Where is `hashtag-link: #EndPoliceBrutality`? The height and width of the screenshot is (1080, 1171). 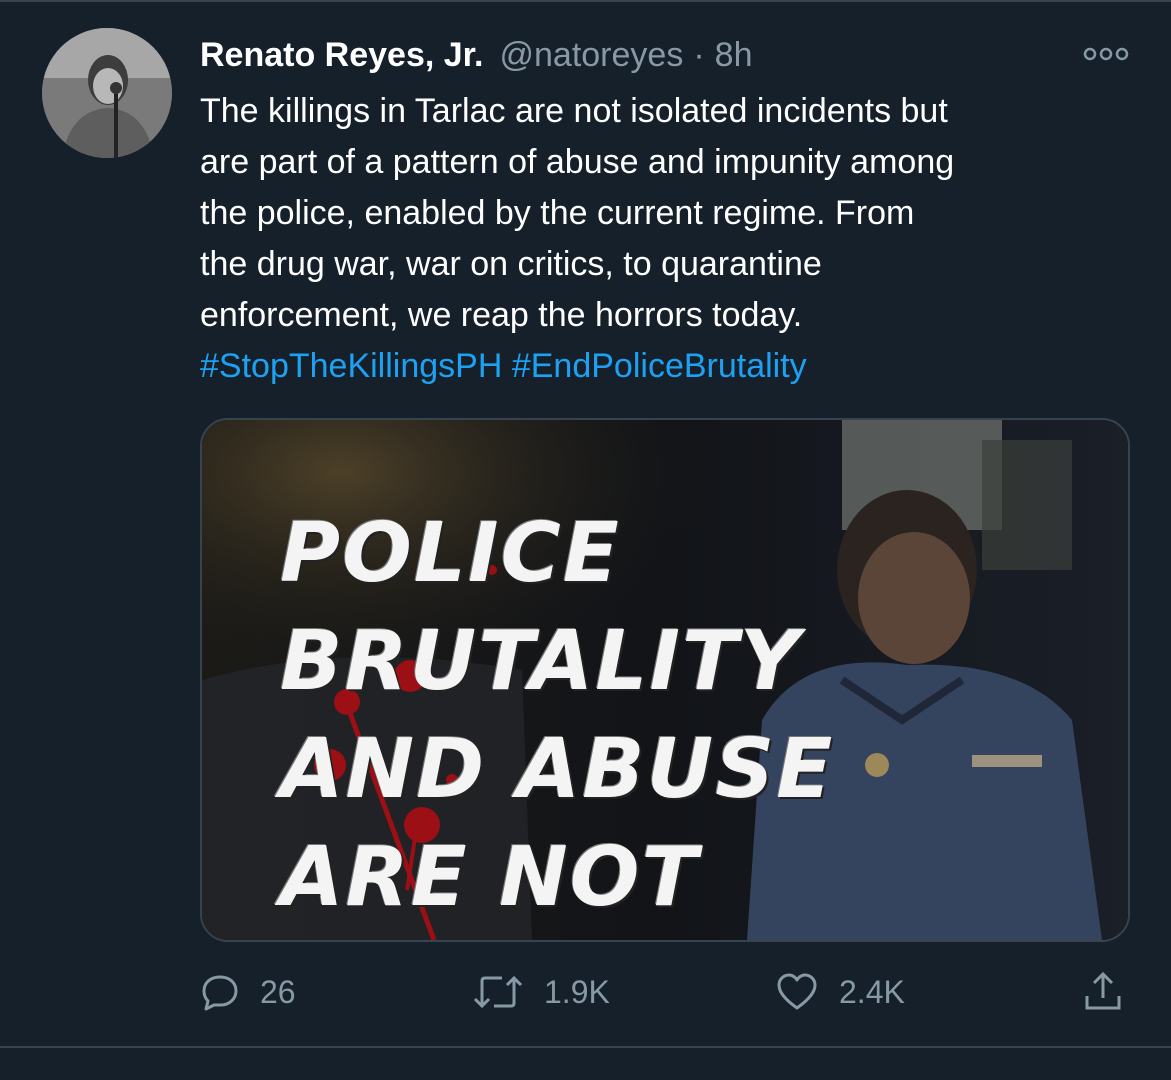 hashtag-link: #EndPoliceBrutality is located at coordinates (659, 366).